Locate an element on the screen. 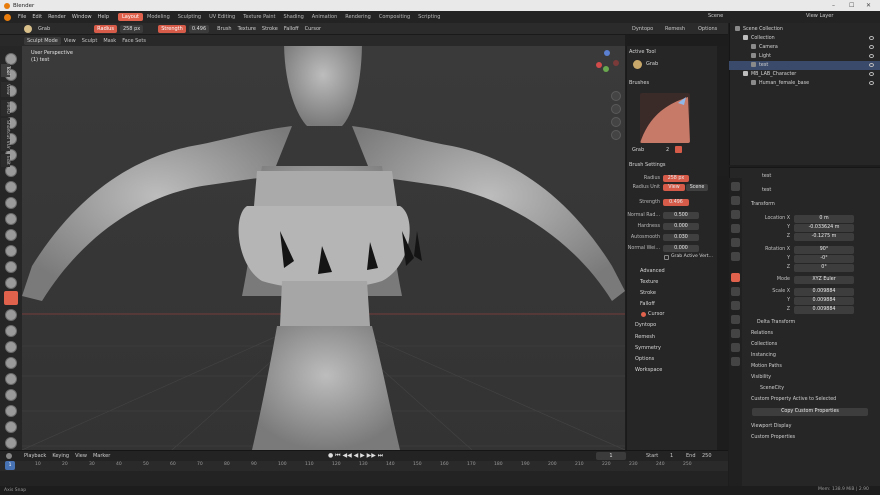  grab-active-vertex-checkbox is located at coordinates (666, 257).